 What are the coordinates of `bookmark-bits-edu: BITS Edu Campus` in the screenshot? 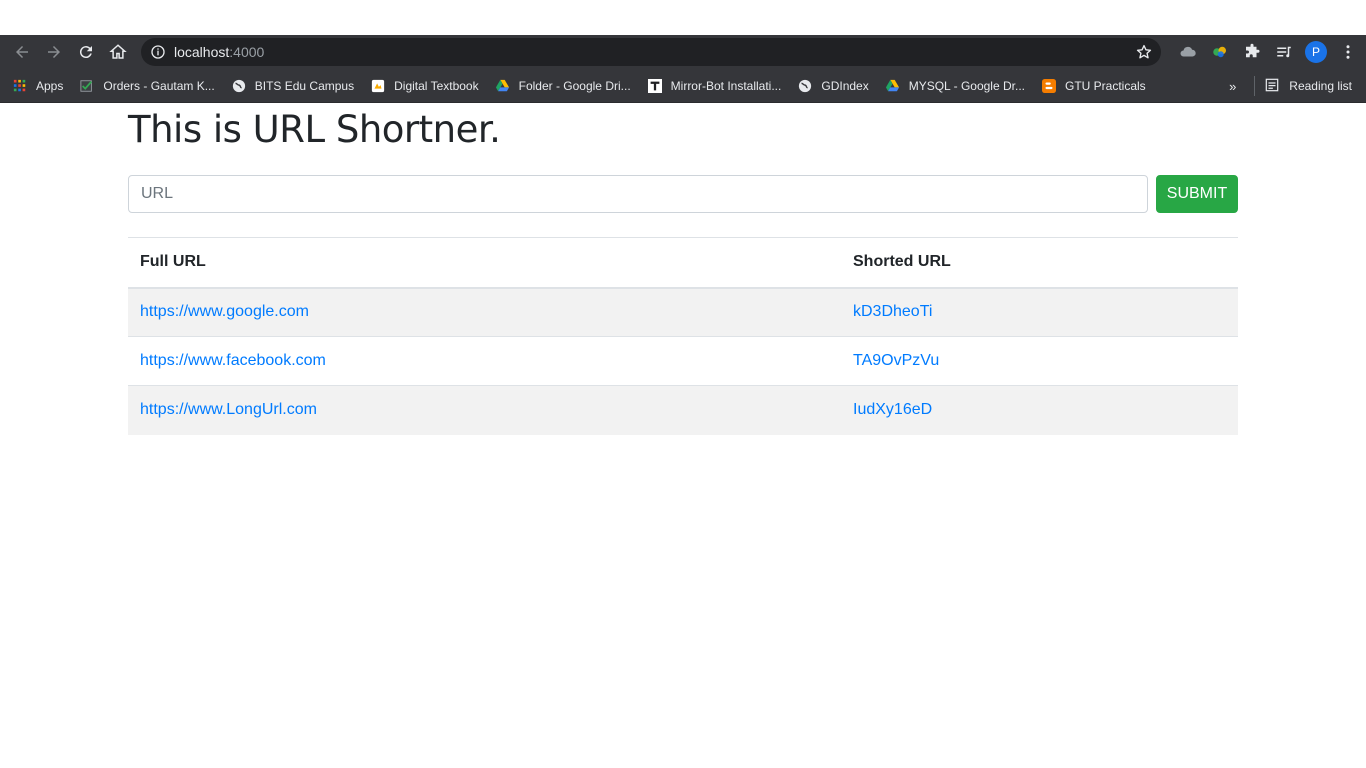 It's located at (292, 86).